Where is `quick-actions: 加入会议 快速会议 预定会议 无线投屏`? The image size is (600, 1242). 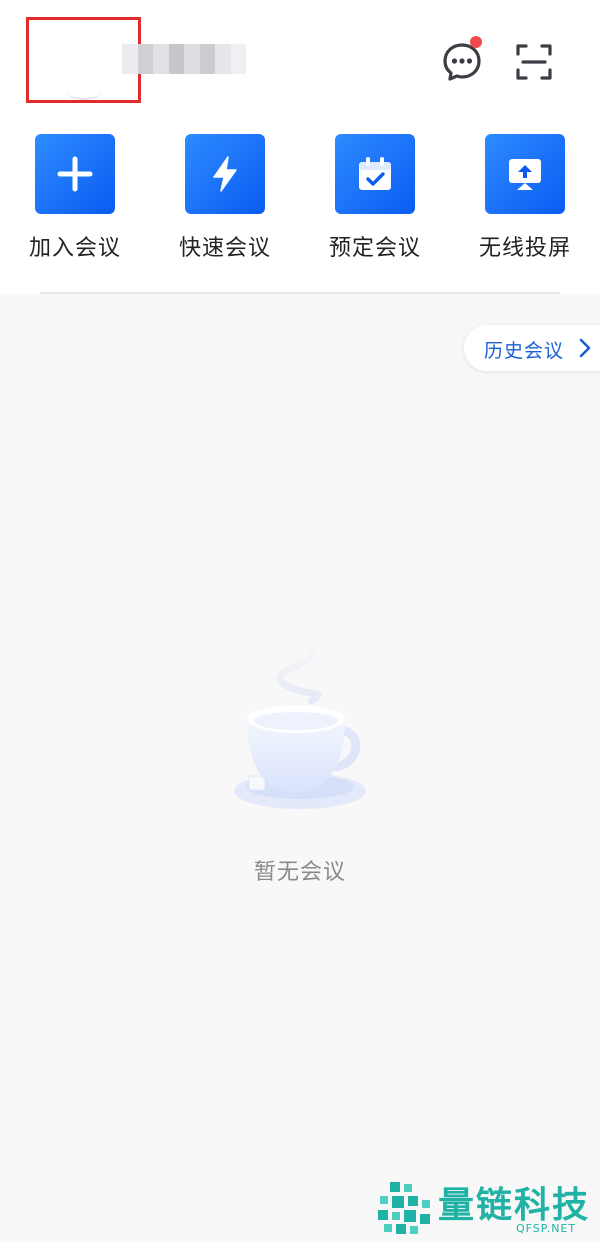
quick-actions: 加入会议 快速会议 预定会议 无线投屏 is located at coordinates (300, 199).